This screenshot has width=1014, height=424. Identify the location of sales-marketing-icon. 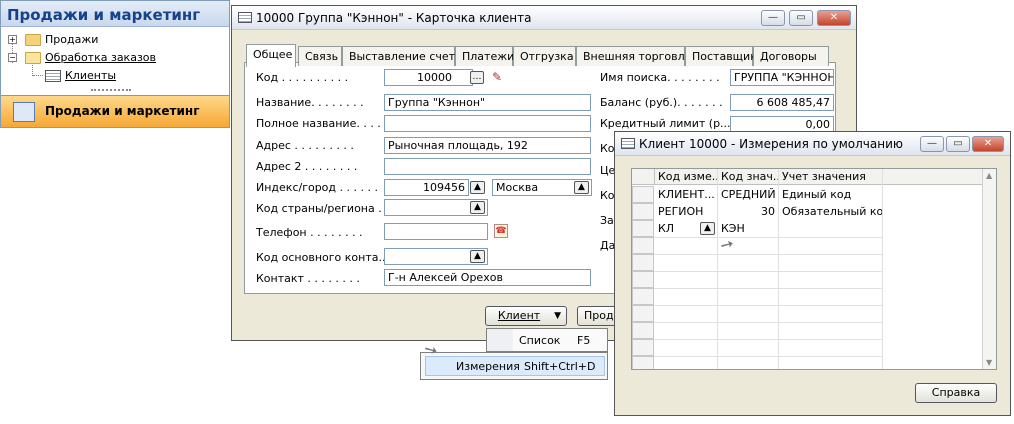
(24, 112).